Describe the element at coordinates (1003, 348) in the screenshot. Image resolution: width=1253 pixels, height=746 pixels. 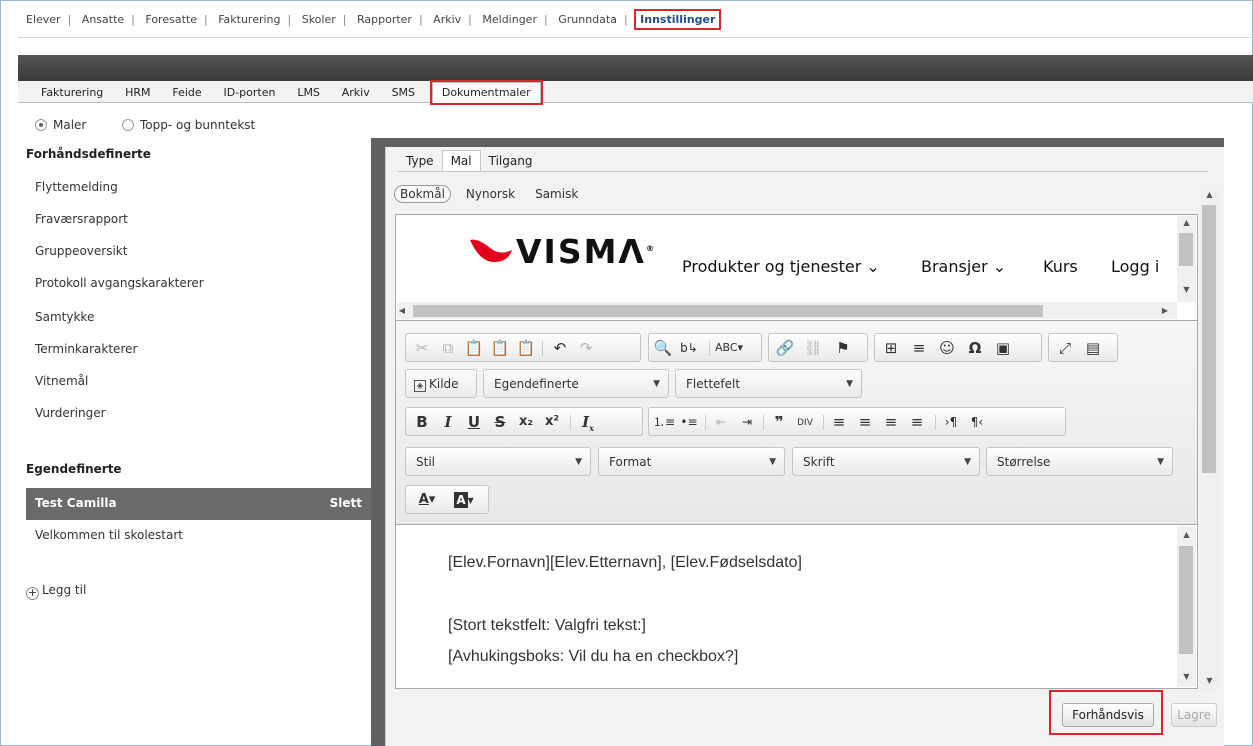
I see `image-icon: ▣` at that location.